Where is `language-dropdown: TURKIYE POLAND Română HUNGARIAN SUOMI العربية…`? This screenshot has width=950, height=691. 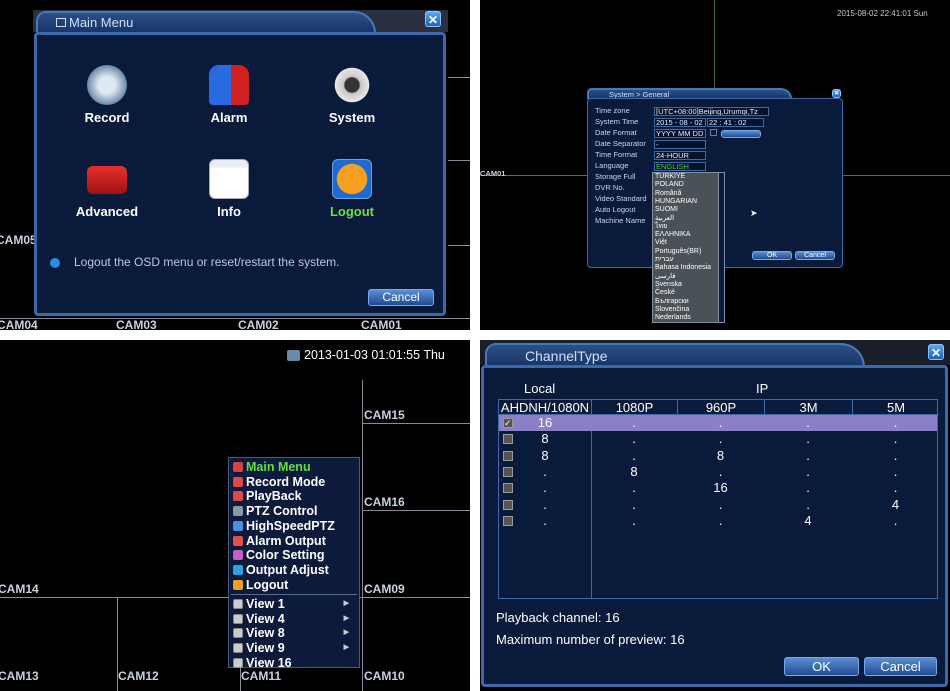 language-dropdown: TURKIYE POLAND Română HUNGARIAN SUOMI العربية… is located at coordinates (688, 247).